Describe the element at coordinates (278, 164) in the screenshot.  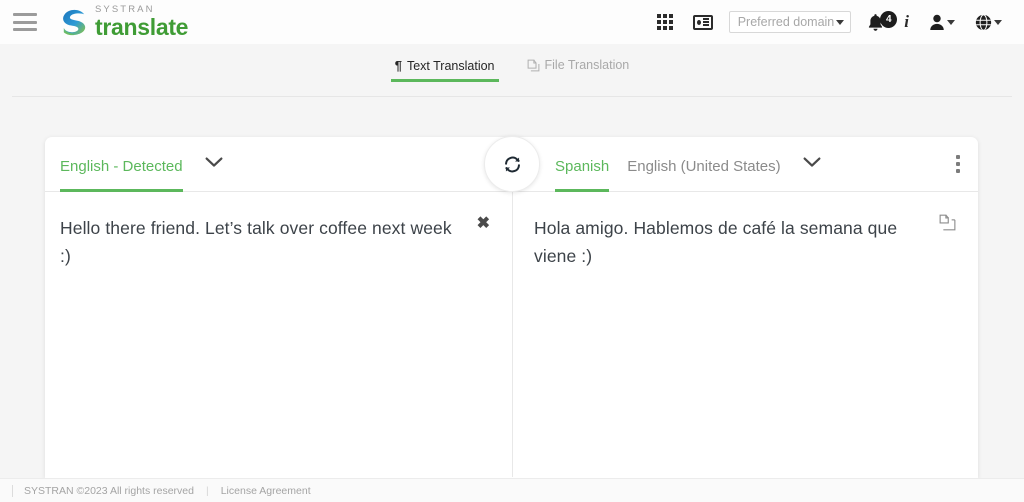
I see `source-language-selector: English - Detected` at that location.